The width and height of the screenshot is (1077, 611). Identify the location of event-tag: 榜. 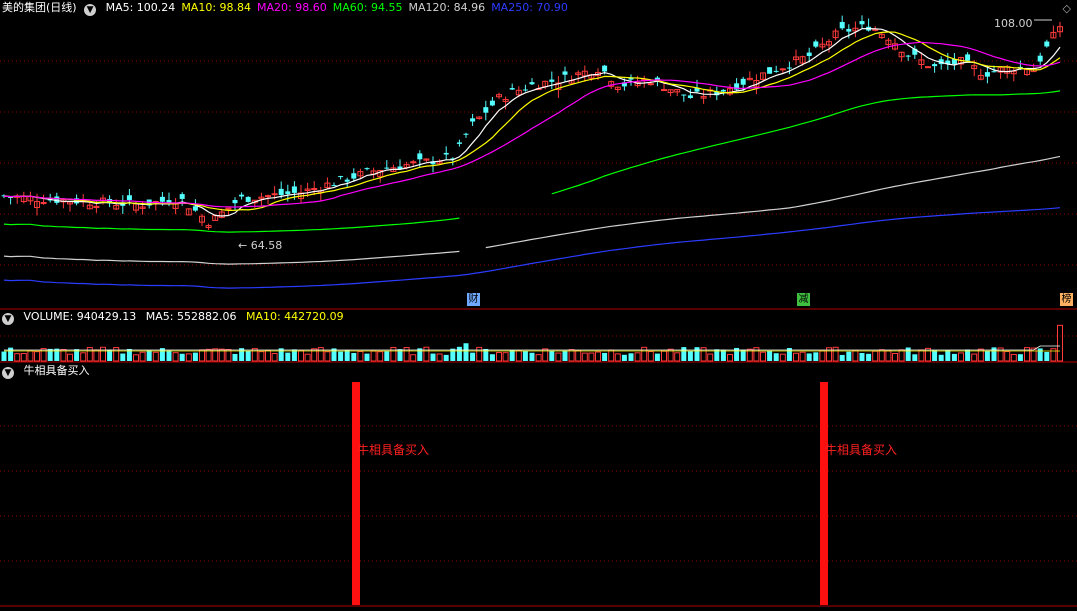
(1066, 299).